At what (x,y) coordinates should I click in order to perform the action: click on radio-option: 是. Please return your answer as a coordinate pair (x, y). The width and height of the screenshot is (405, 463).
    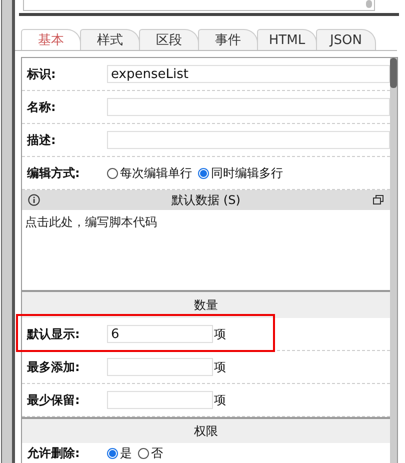
    Looking at the image, I should click on (119, 453).